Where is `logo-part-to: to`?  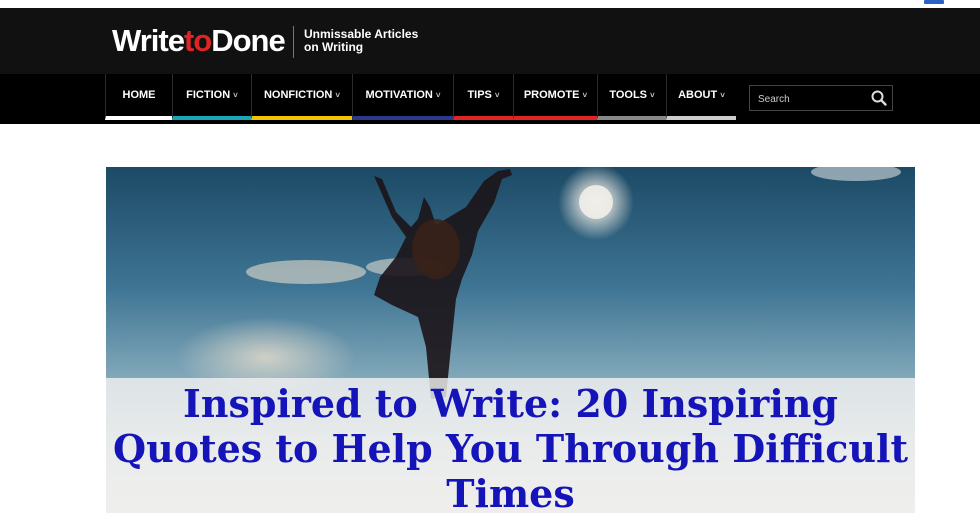 logo-part-to: to is located at coordinates (197, 40).